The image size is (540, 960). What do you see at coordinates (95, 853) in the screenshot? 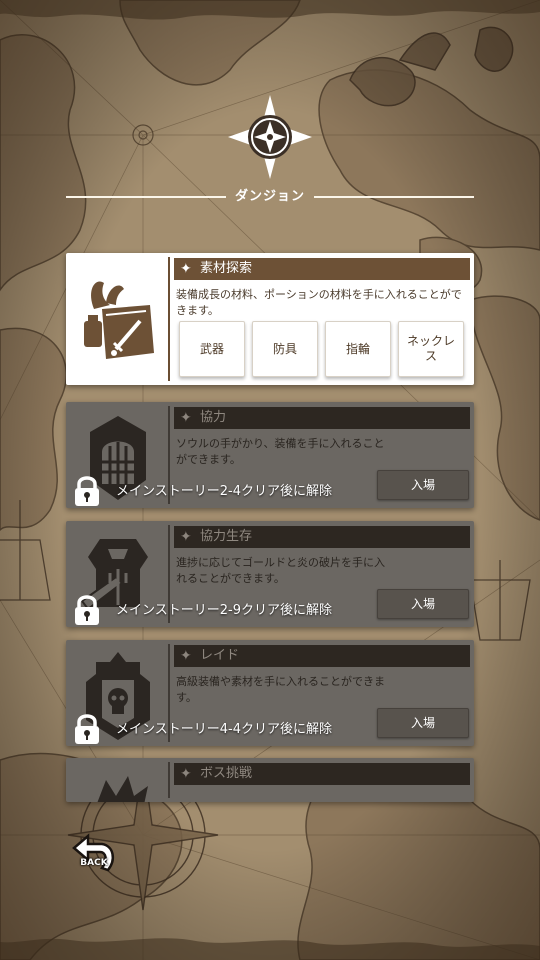
I see `back-arrow-icon` at bounding box center [95, 853].